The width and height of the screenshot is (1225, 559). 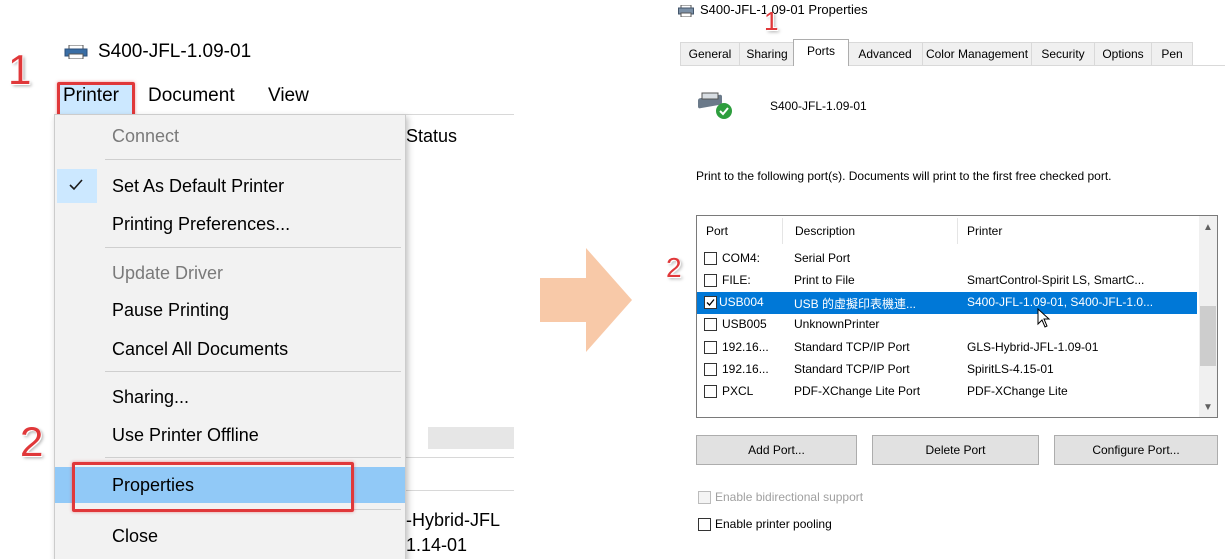 I want to click on status-column-header: Status, so click(x=432, y=136).